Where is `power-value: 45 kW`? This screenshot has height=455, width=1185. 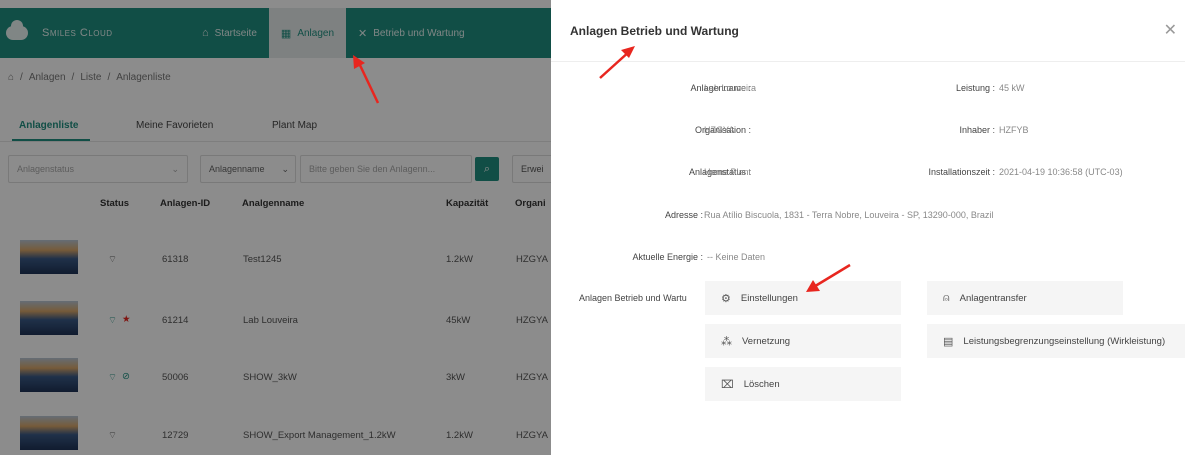 power-value: 45 kW is located at coordinates (1012, 88).